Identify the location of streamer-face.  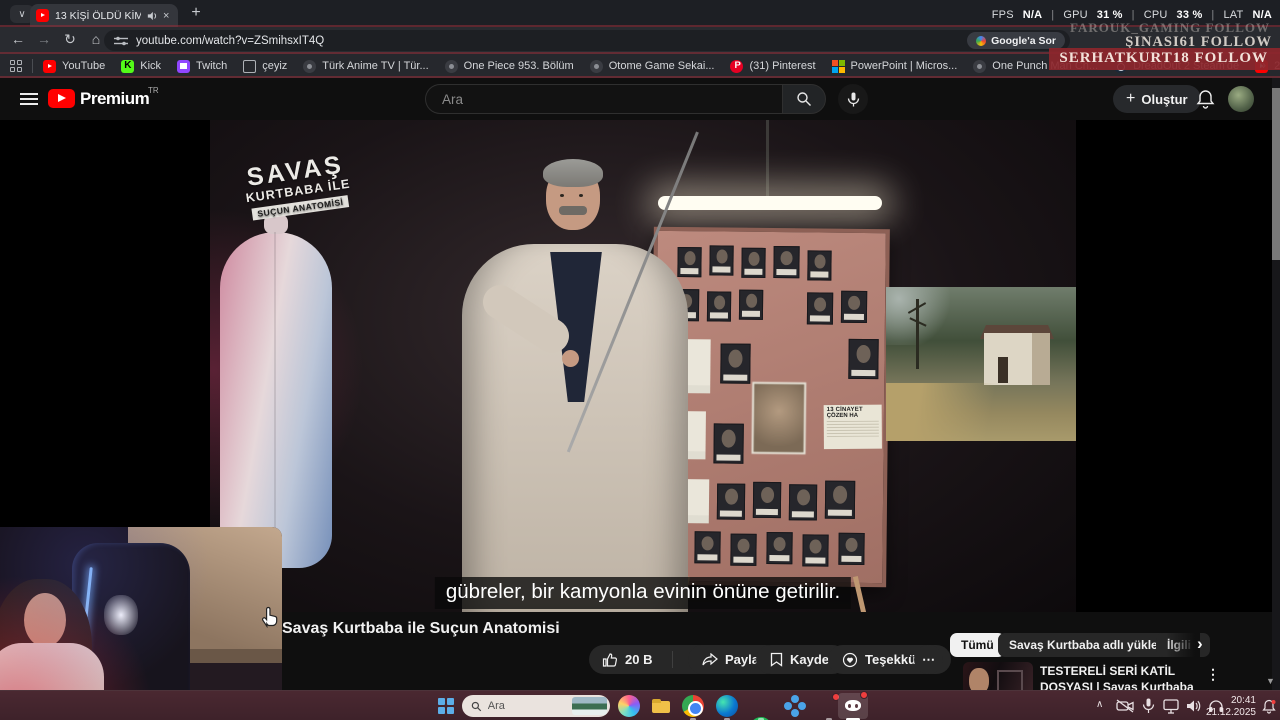
(45, 620).